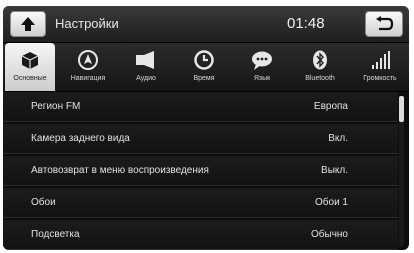 This screenshot has height=253, width=414. I want to click on setting-row-backlight: Подсветка Обычно, so click(200, 235).